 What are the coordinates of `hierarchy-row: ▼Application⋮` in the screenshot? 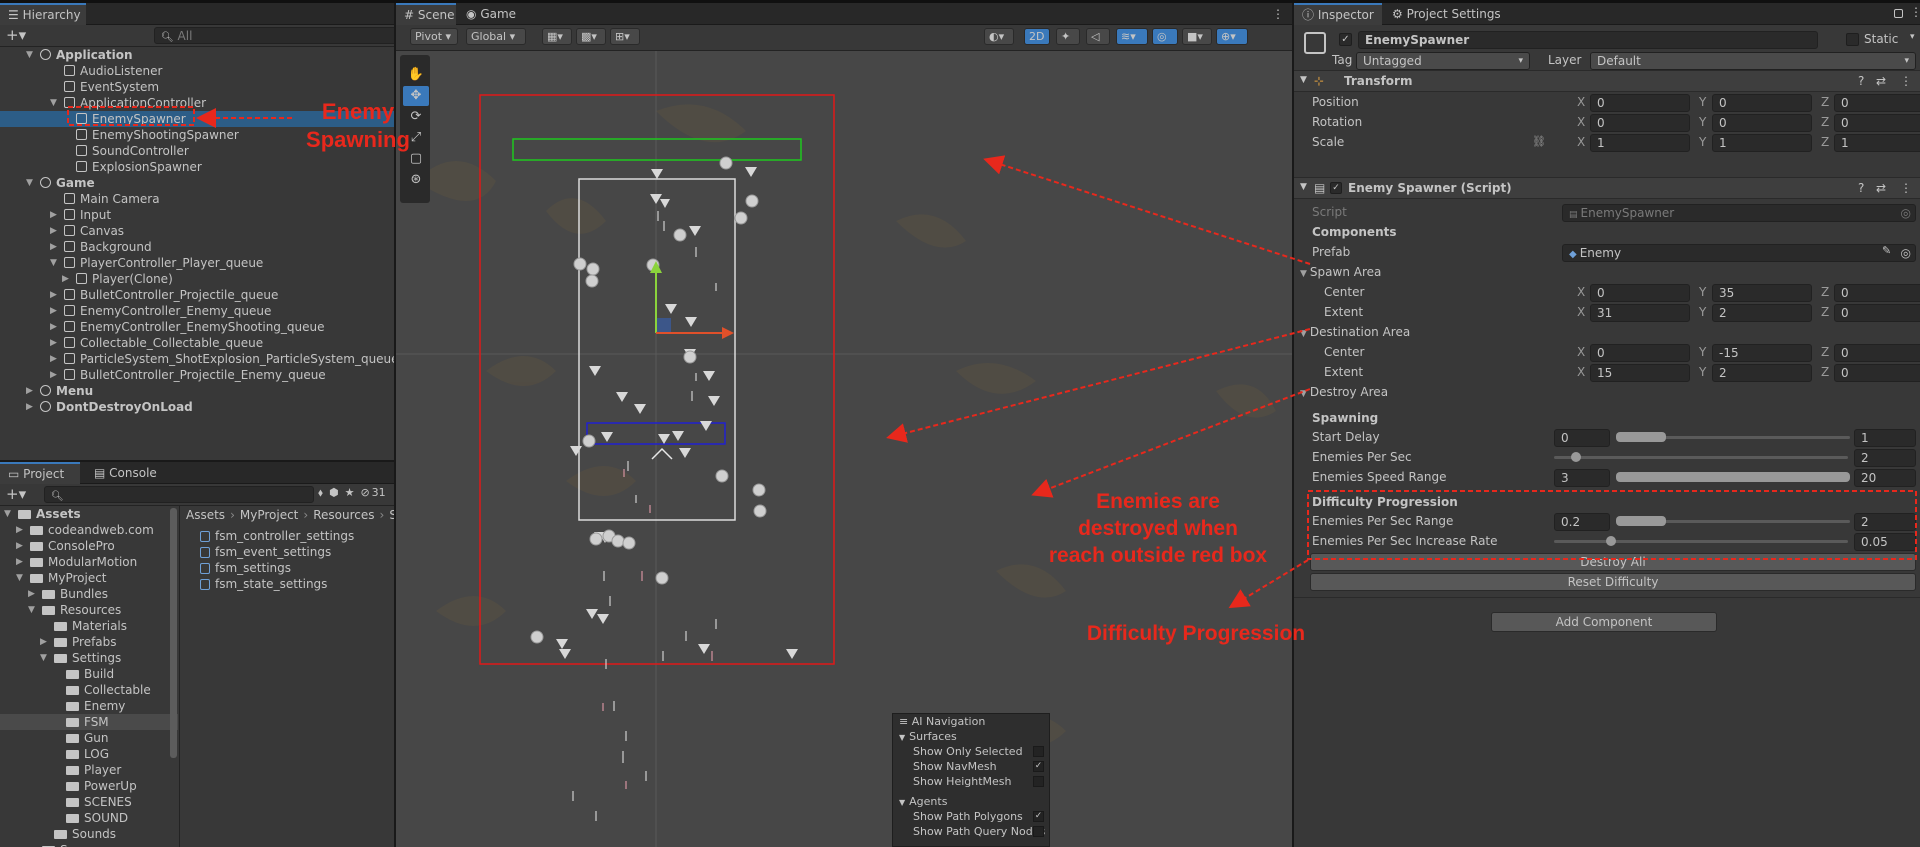 It's located at (197, 55).